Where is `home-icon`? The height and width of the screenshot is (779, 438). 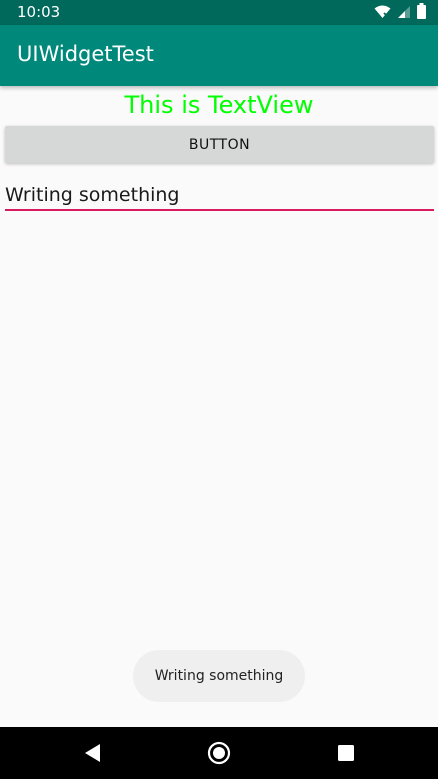
home-icon is located at coordinates (219, 753).